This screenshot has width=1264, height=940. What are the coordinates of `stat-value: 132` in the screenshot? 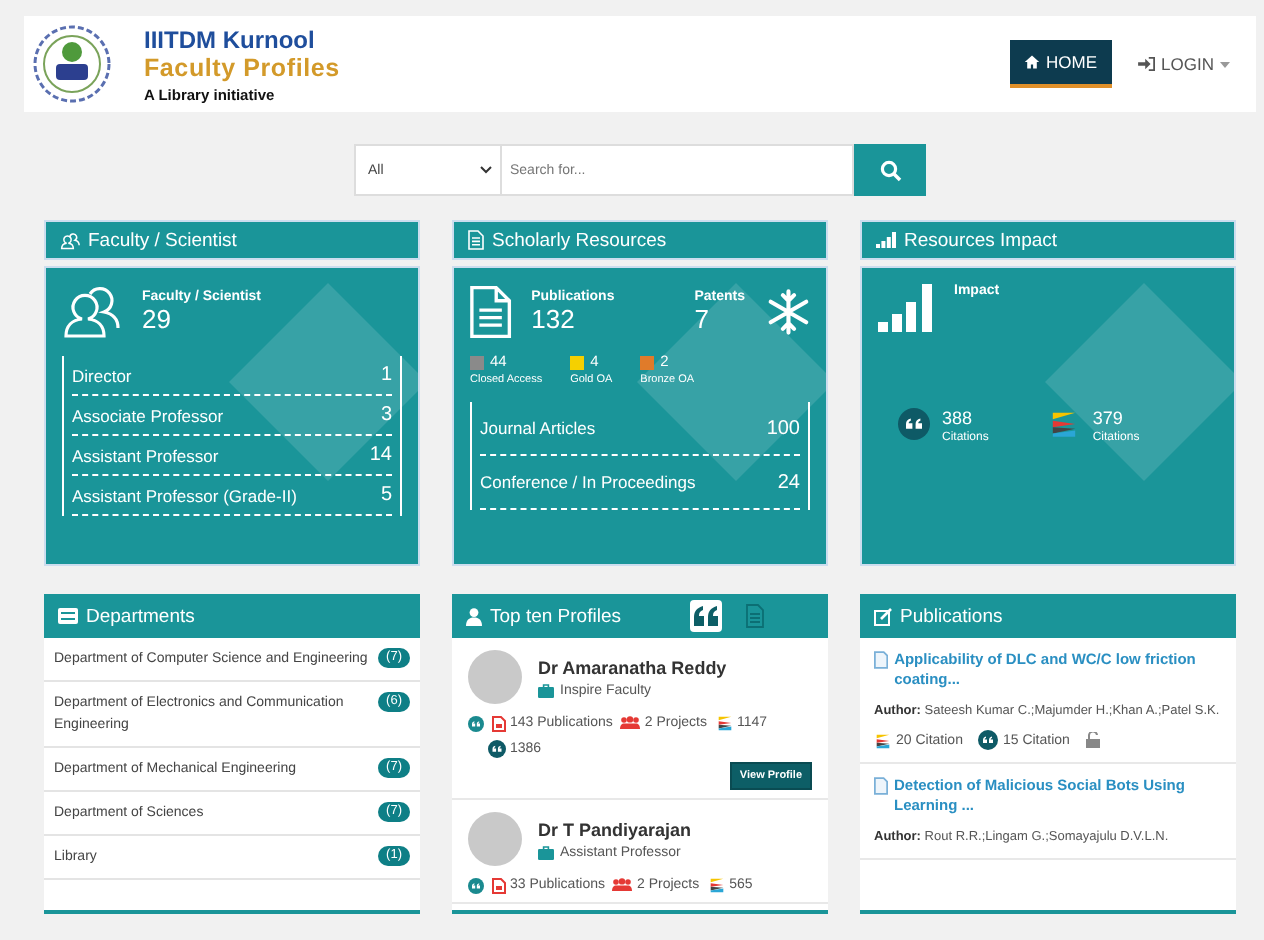 It's located at (554, 319).